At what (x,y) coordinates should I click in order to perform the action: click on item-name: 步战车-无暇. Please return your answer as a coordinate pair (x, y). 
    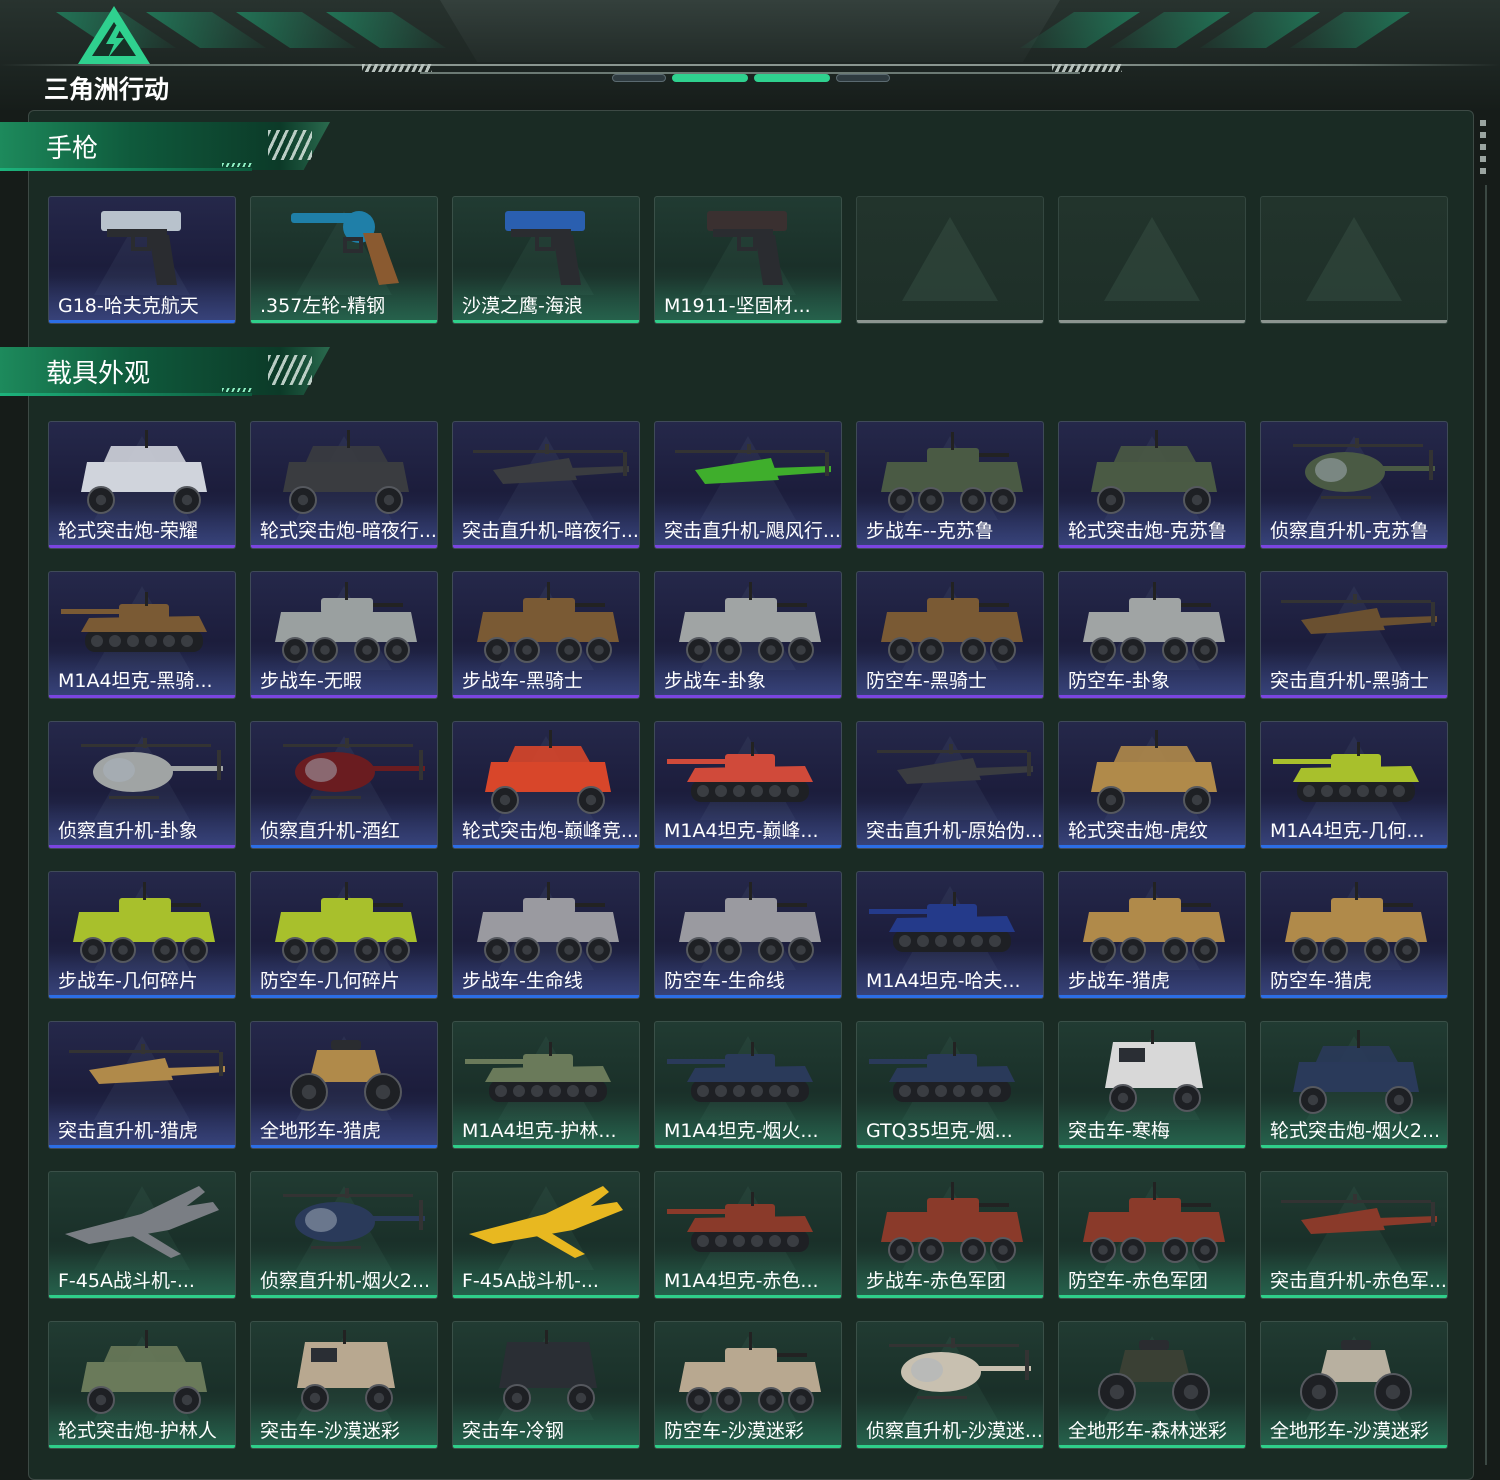
    Looking at the image, I should click on (311, 681).